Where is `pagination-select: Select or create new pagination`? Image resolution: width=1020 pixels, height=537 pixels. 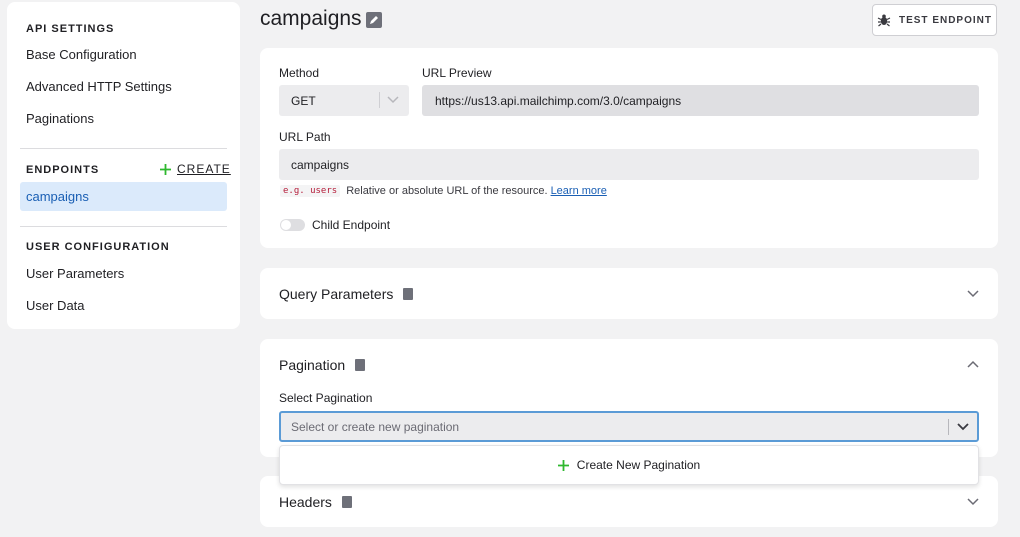 pagination-select: Select or create new pagination is located at coordinates (629, 426).